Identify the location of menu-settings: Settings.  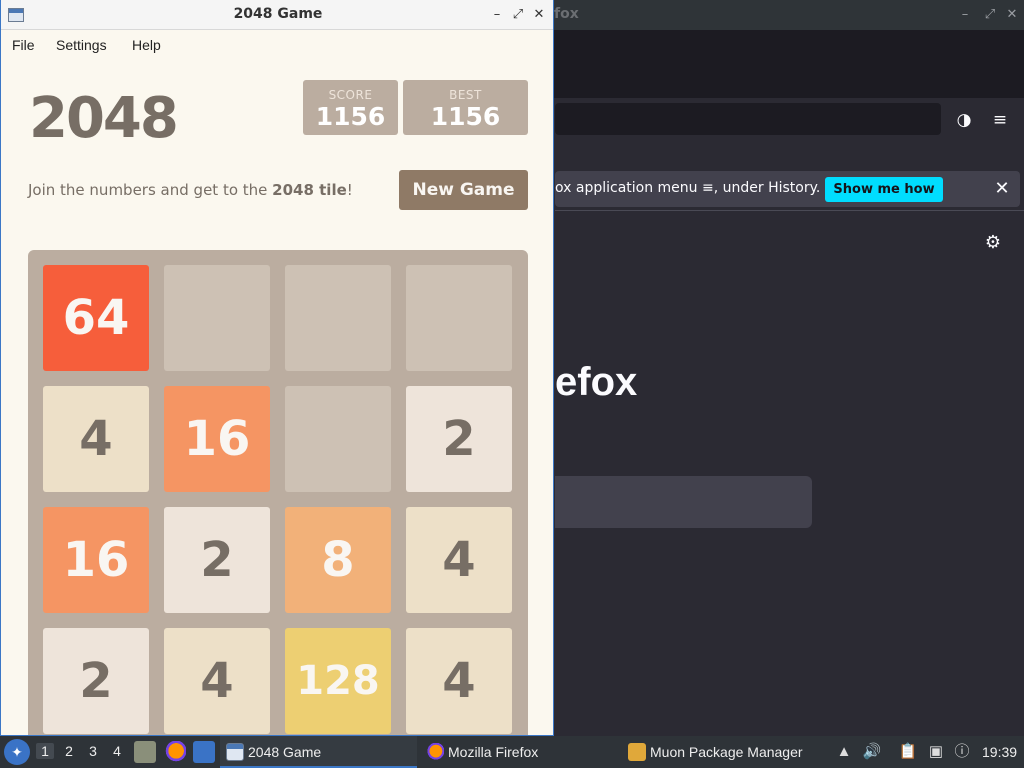
(81, 45).